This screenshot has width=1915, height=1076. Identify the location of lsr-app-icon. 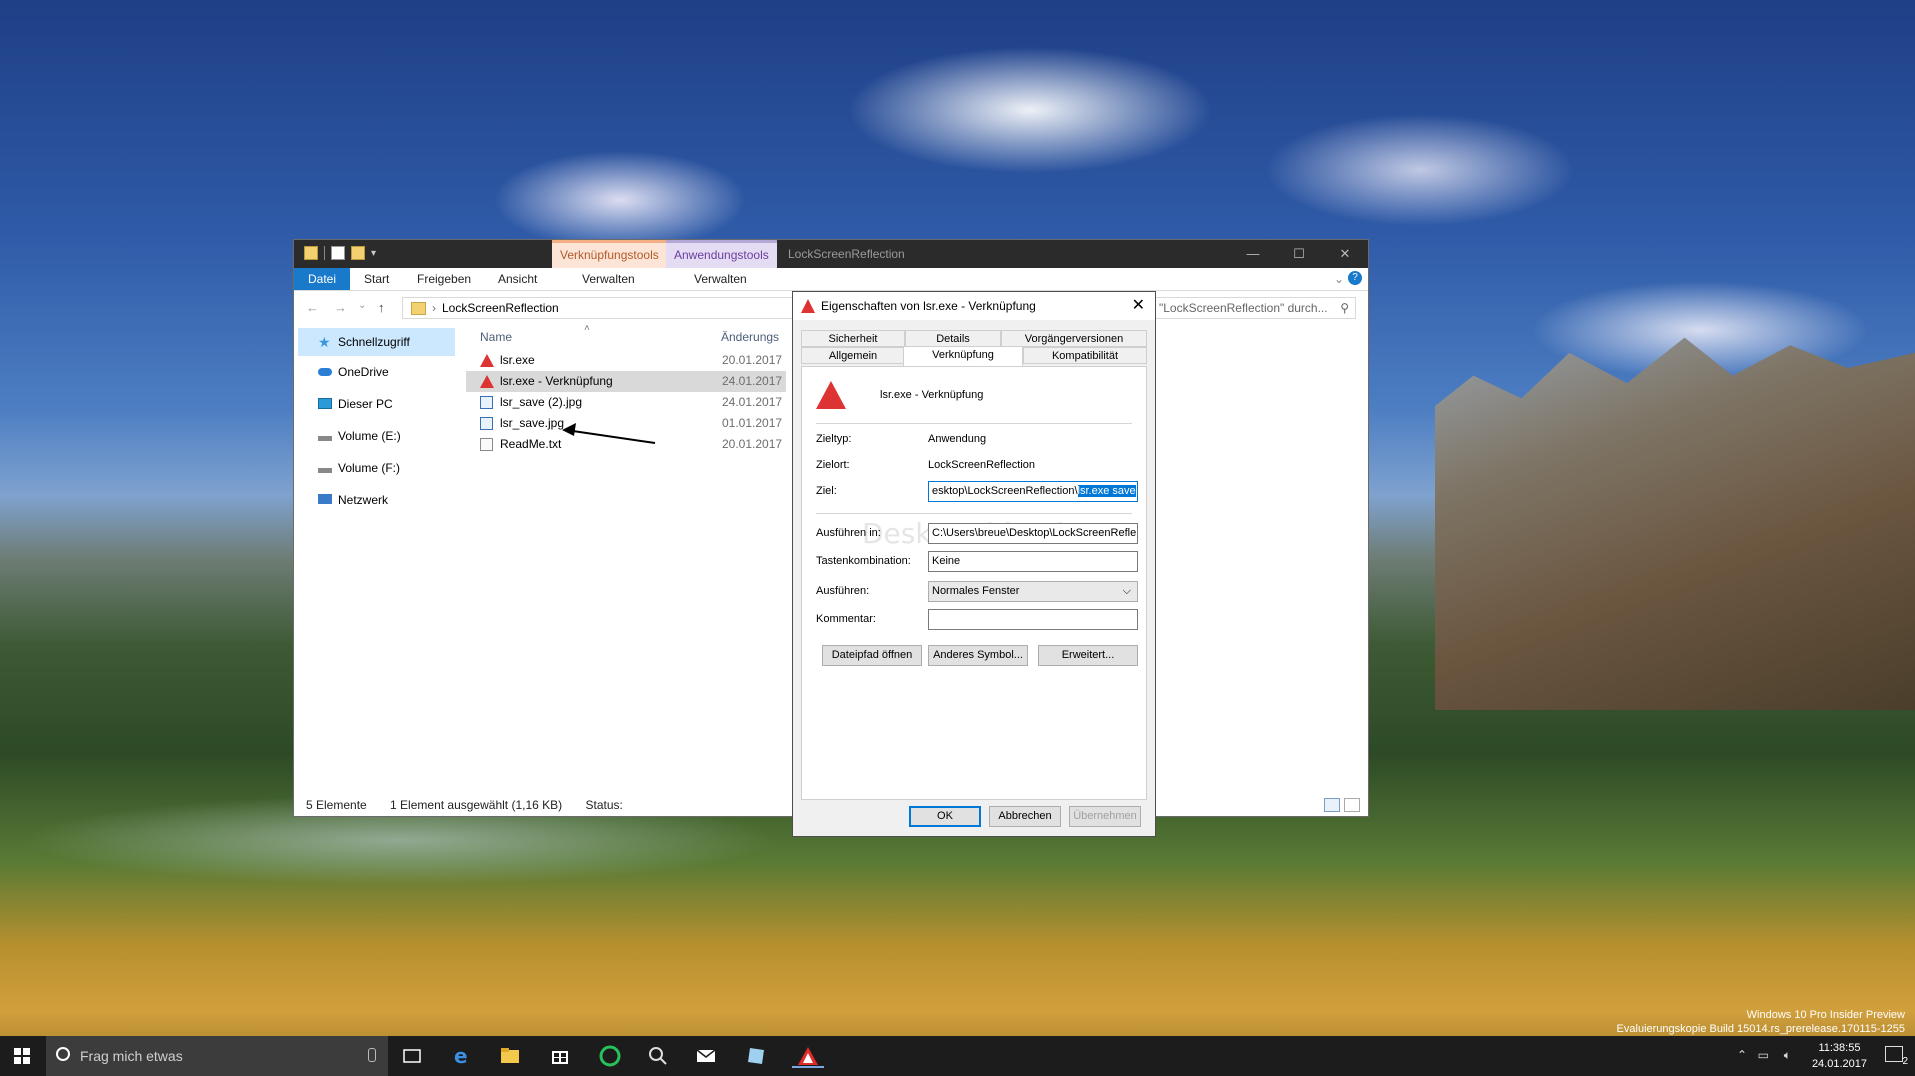
(808, 1056).